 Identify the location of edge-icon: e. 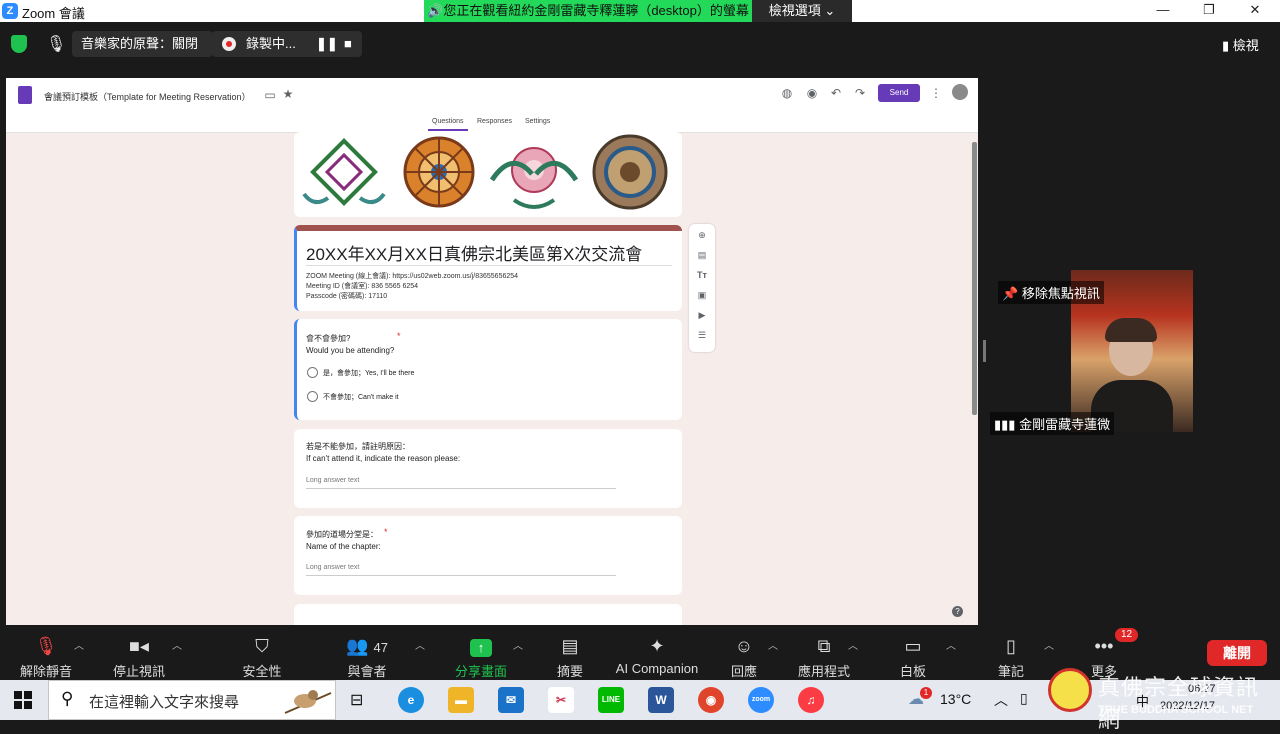
(411, 700).